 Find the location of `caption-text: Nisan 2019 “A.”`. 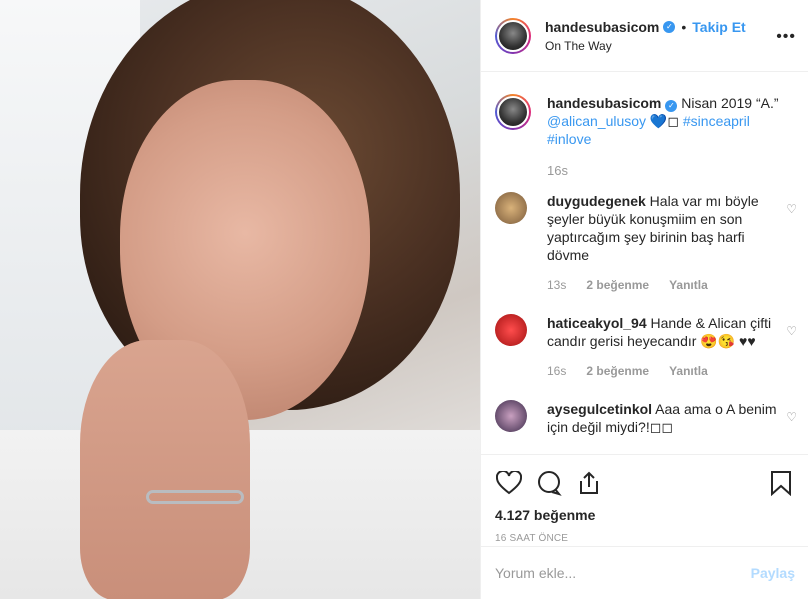

caption-text: Nisan 2019 “A.” is located at coordinates (728, 103).